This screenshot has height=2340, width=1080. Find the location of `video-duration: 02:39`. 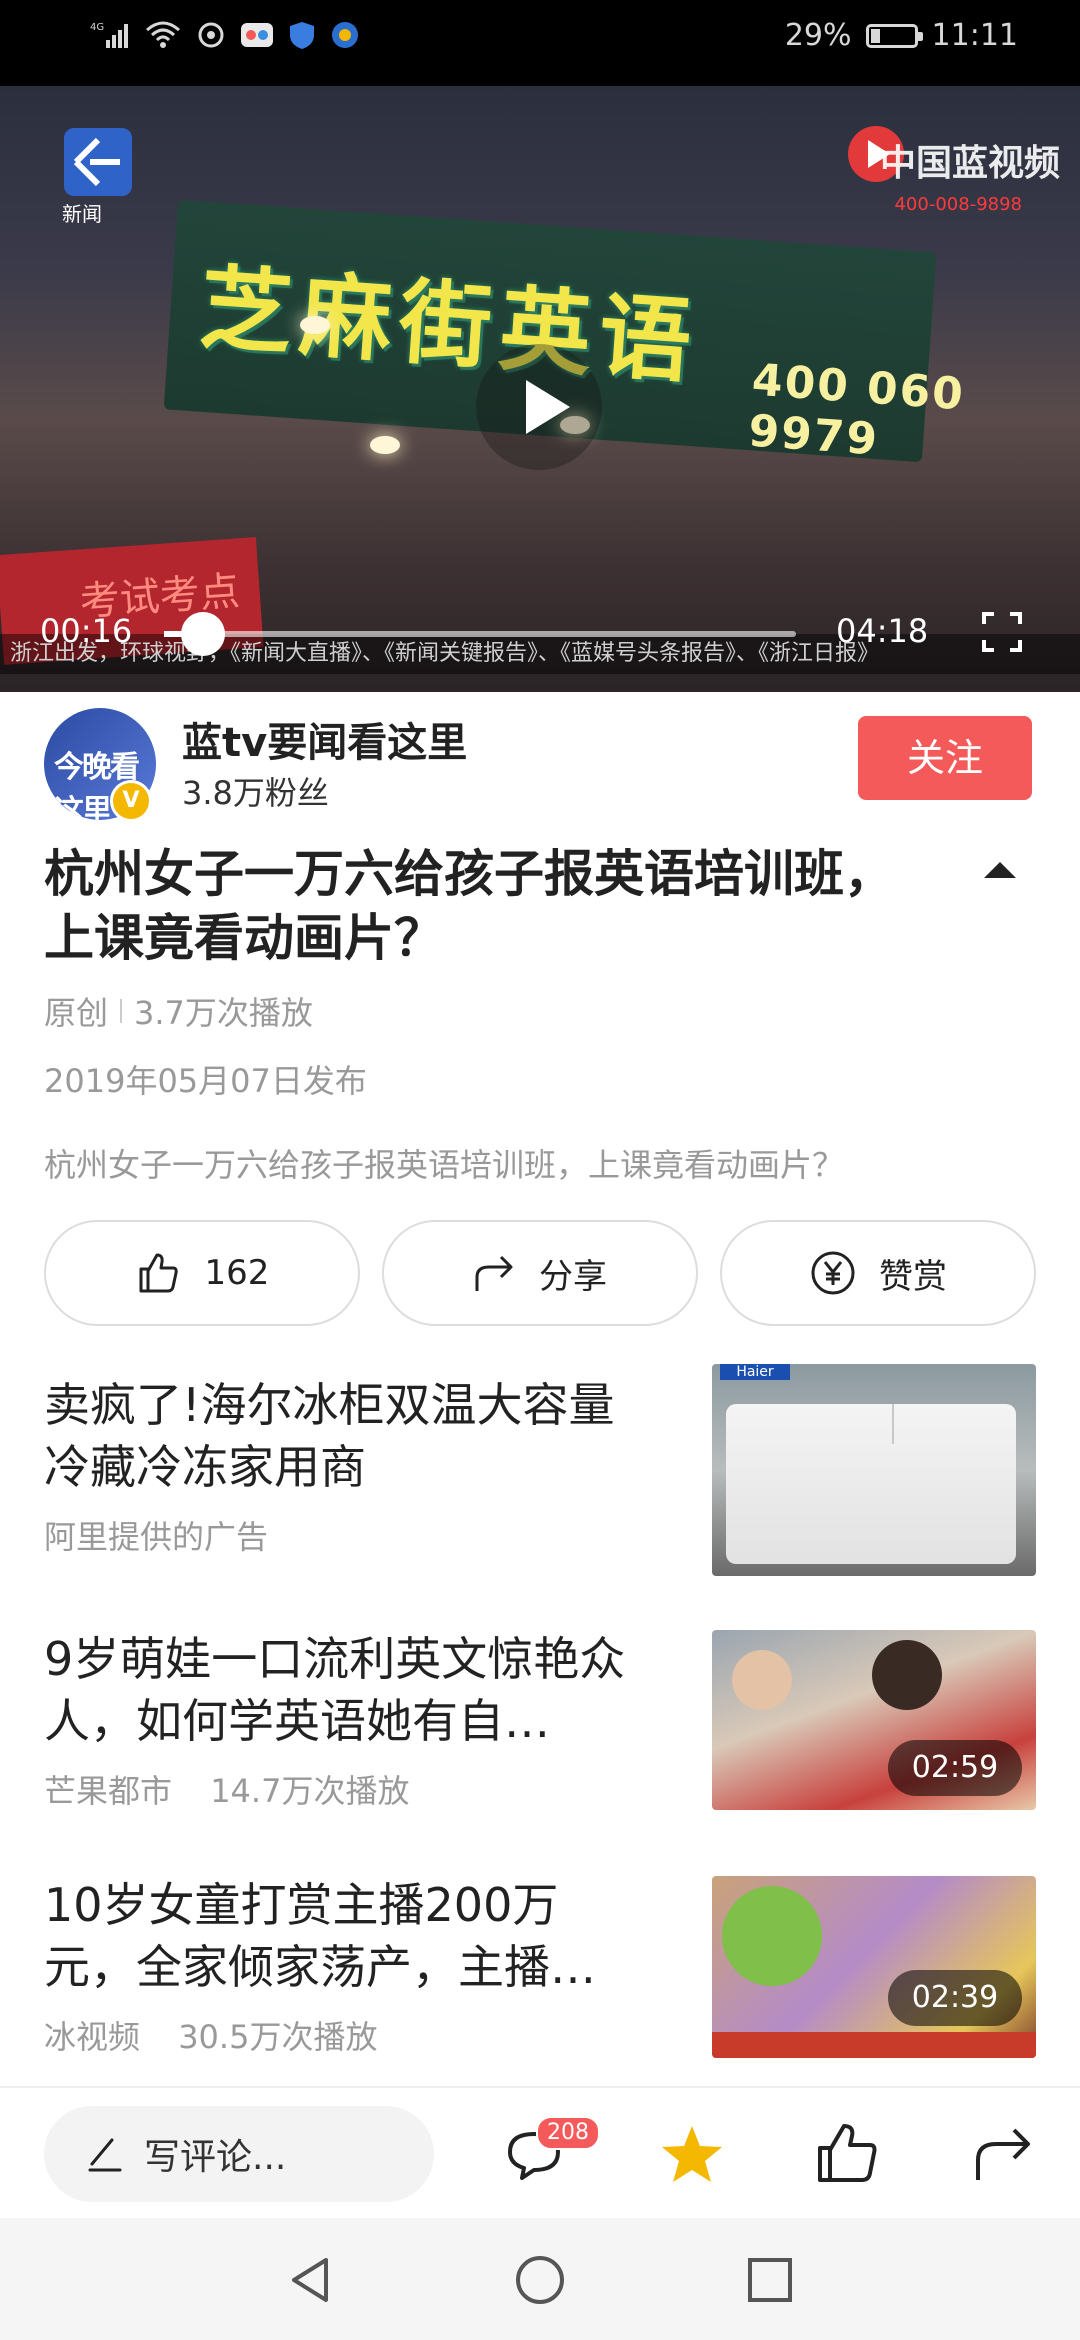

video-duration: 02:39 is located at coordinates (955, 1998).